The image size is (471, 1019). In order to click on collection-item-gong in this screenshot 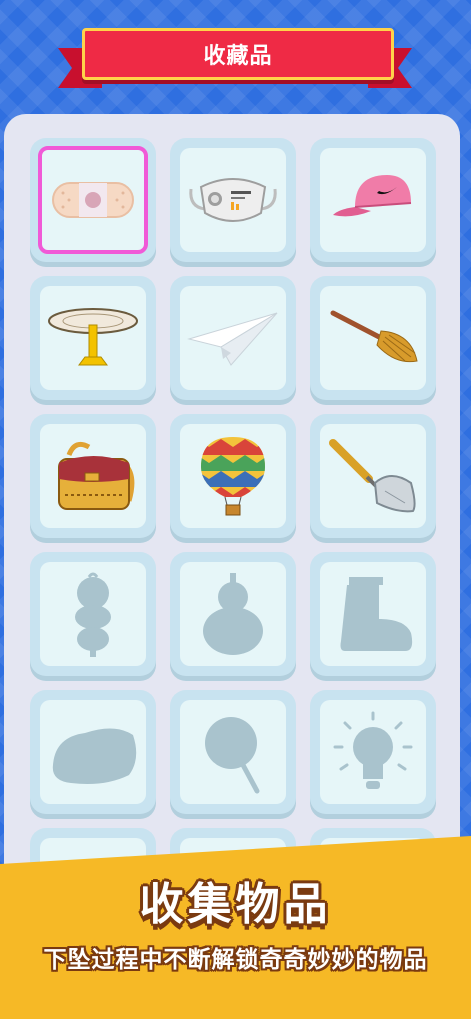, I will do `click(93, 338)`.